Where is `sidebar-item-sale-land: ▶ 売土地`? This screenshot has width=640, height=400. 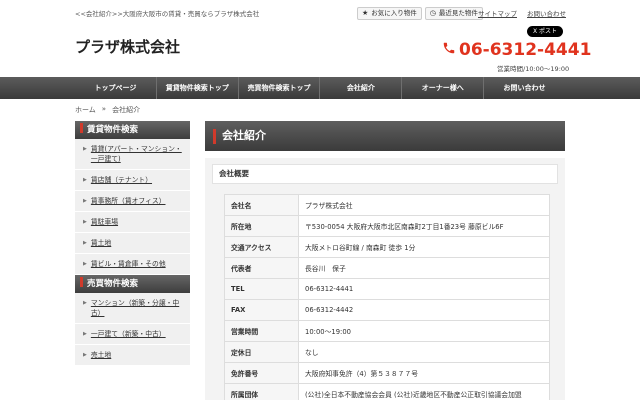 sidebar-item-sale-land: ▶ 売土地 is located at coordinates (132, 355).